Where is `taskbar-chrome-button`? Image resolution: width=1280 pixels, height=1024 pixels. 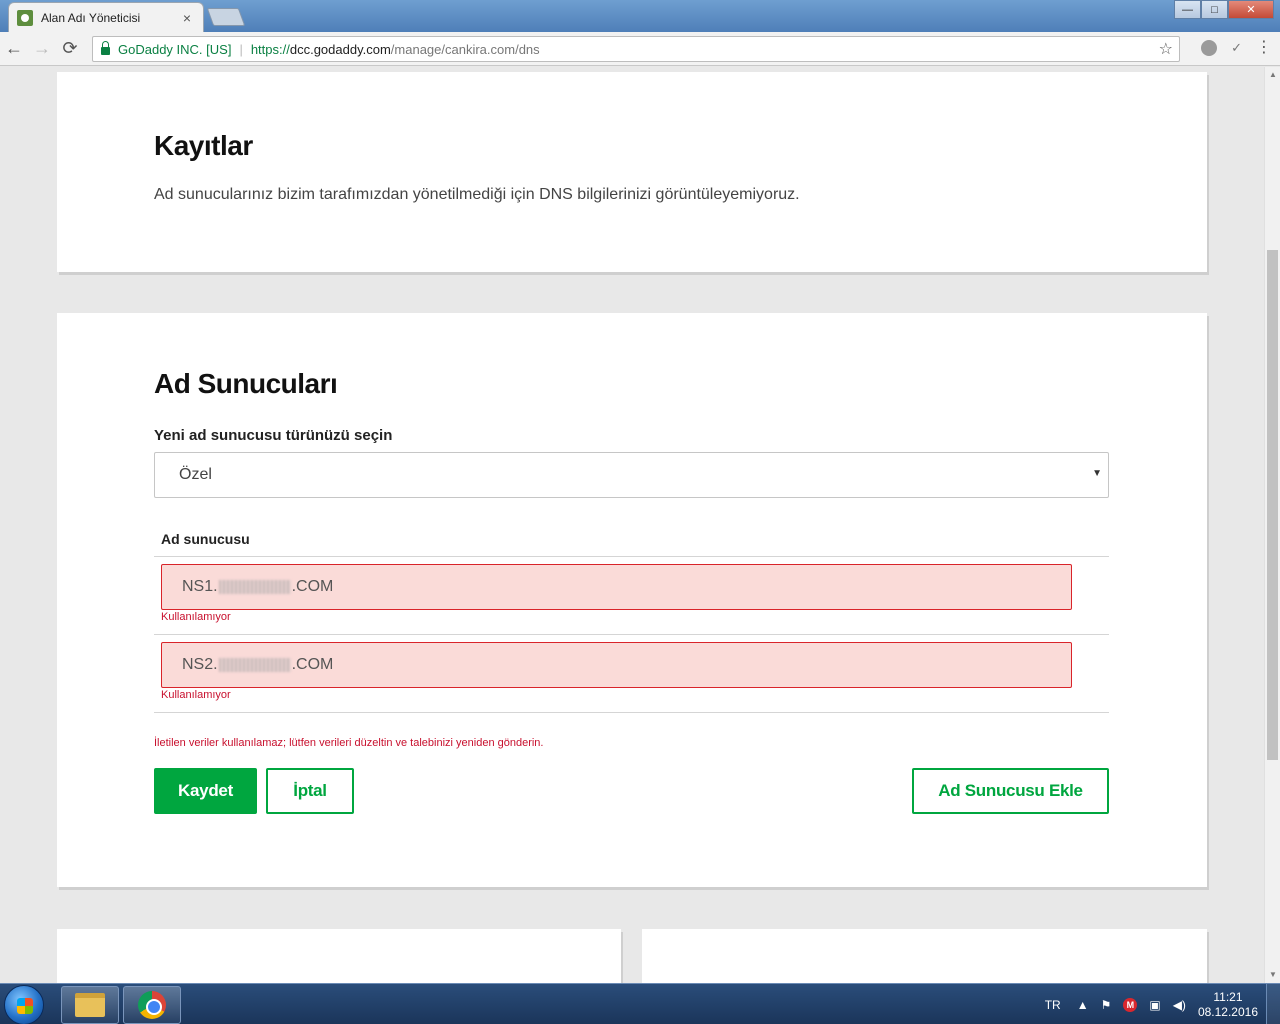 taskbar-chrome-button is located at coordinates (152, 1005).